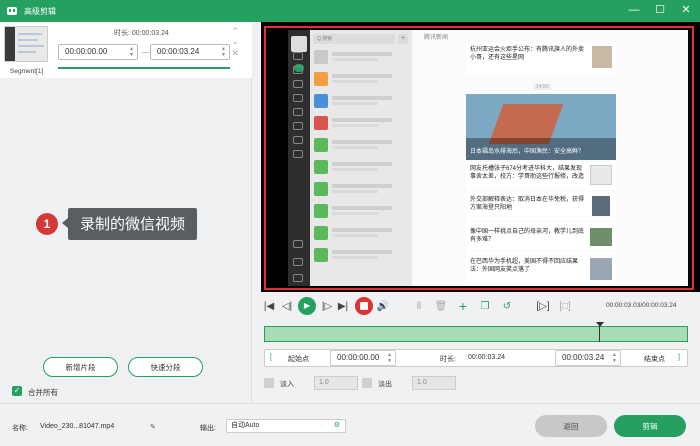 This screenshot has width=700, height=446. What do you see at coordinates (20, 428) in the screenshot?
I see `name-label: 名称:` at bounding box center [20, 428].